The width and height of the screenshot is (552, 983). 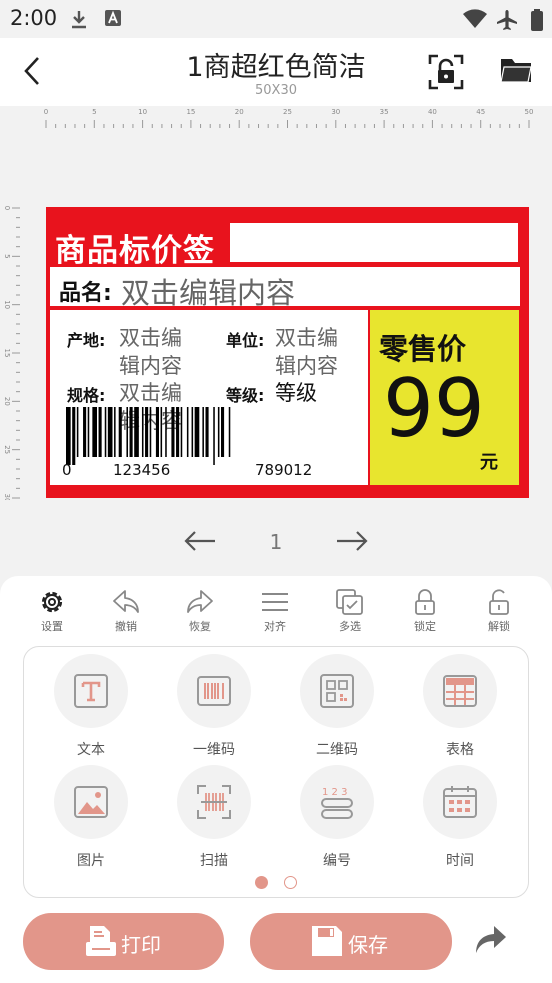 I want to click on ruler-label: 45, so click(x=480, y=112).